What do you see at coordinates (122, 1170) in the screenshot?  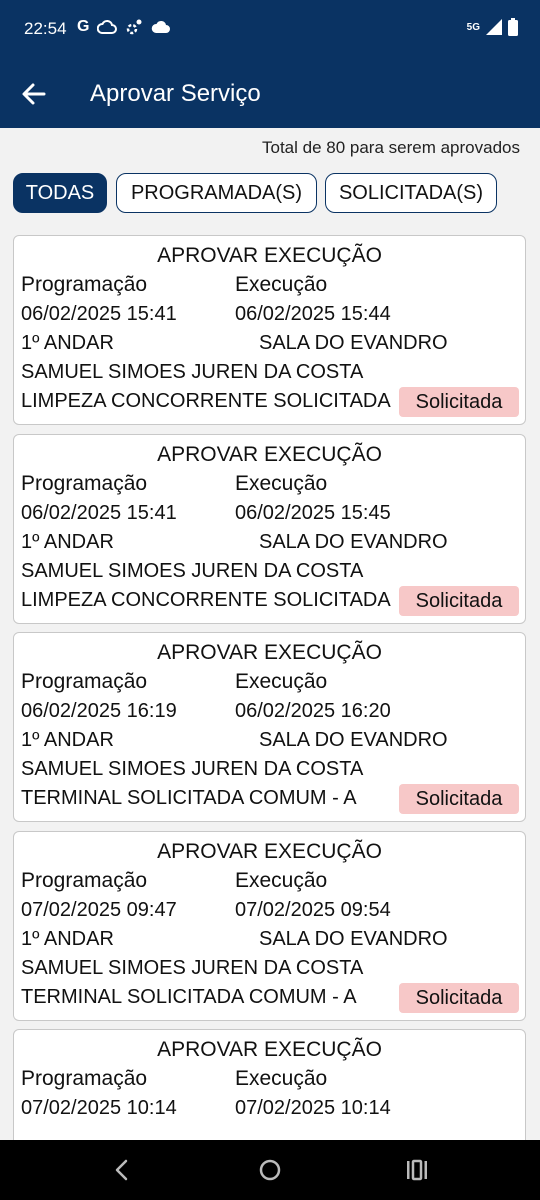 I see `nav-back-icon` at bounding box center [122, 1170].